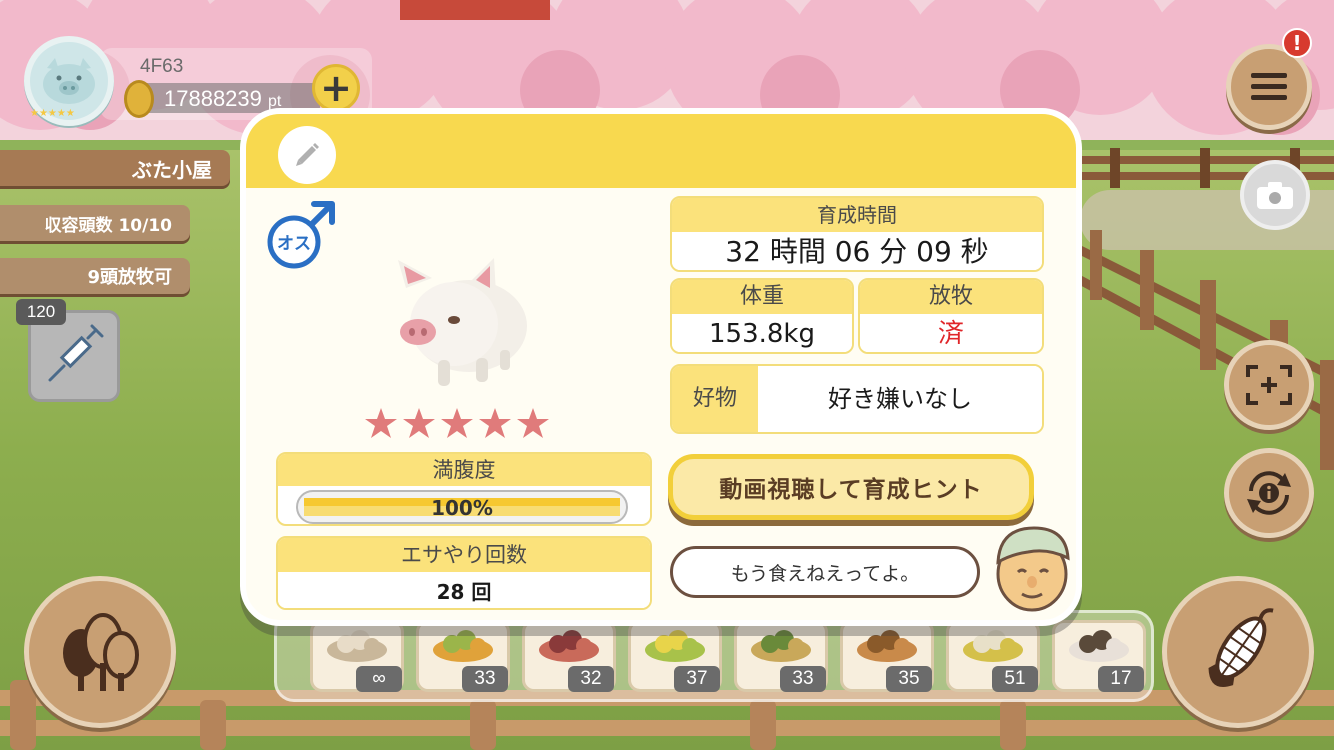  I want to click on feed-count-vegetable-mix: 33, so click(485, 679).